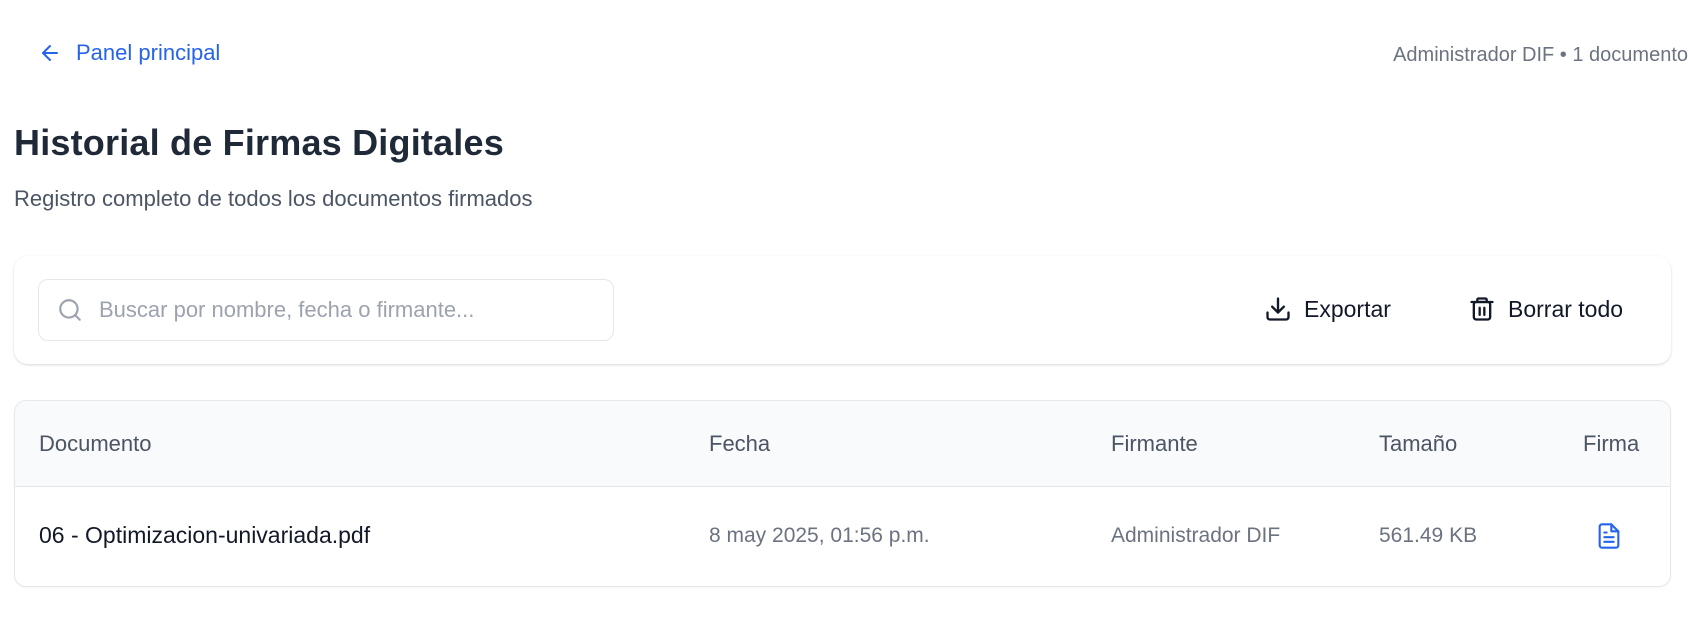 The width and height of the screenshot is (1688, 620). Describe the element at coordinates (1611, 443) in the screenshot. I see `column-header-signature: Firma` at that location.